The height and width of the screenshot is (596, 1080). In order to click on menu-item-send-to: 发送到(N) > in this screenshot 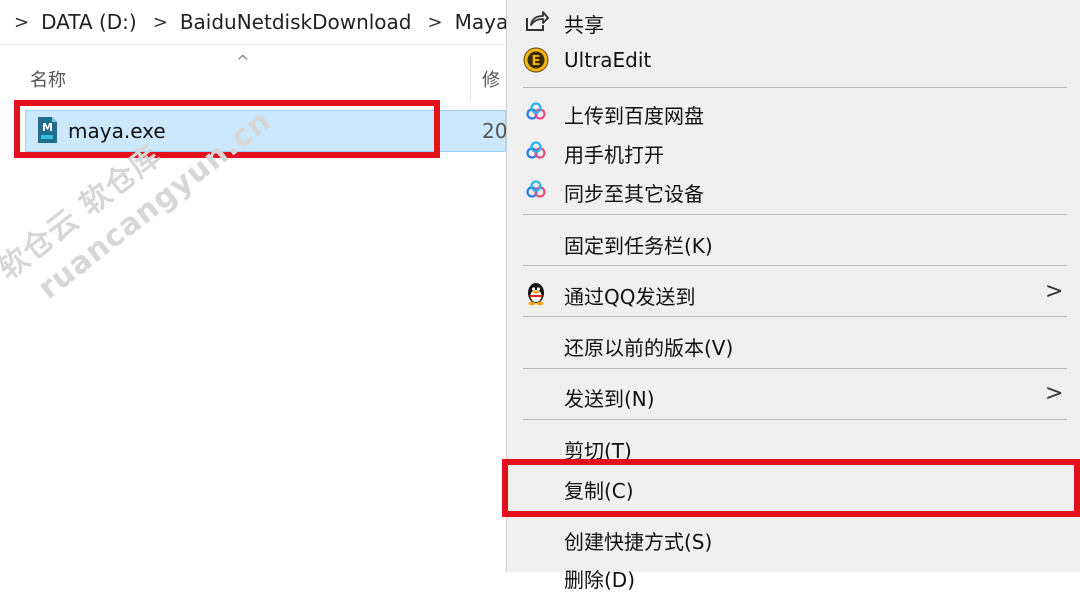, I will do `click(793, 395)`.